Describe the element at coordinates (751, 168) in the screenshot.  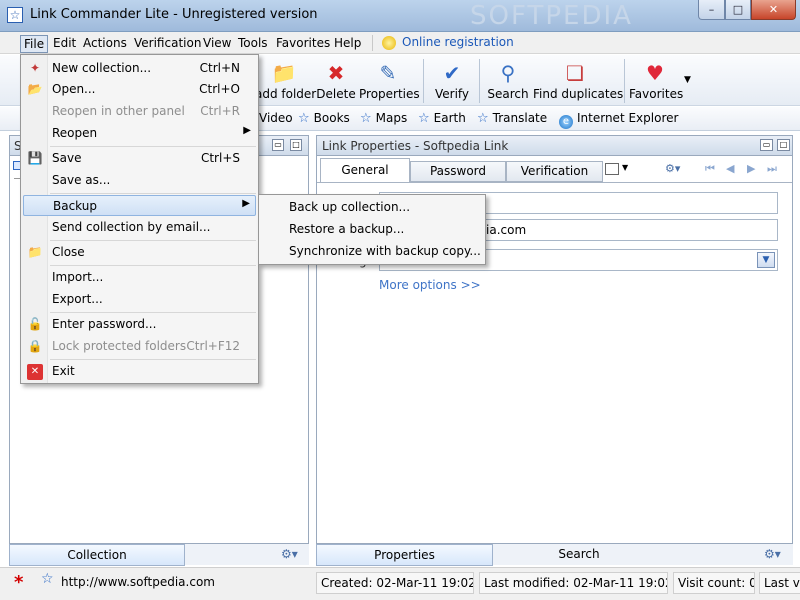
I see `next-icon: ▶` at that location.